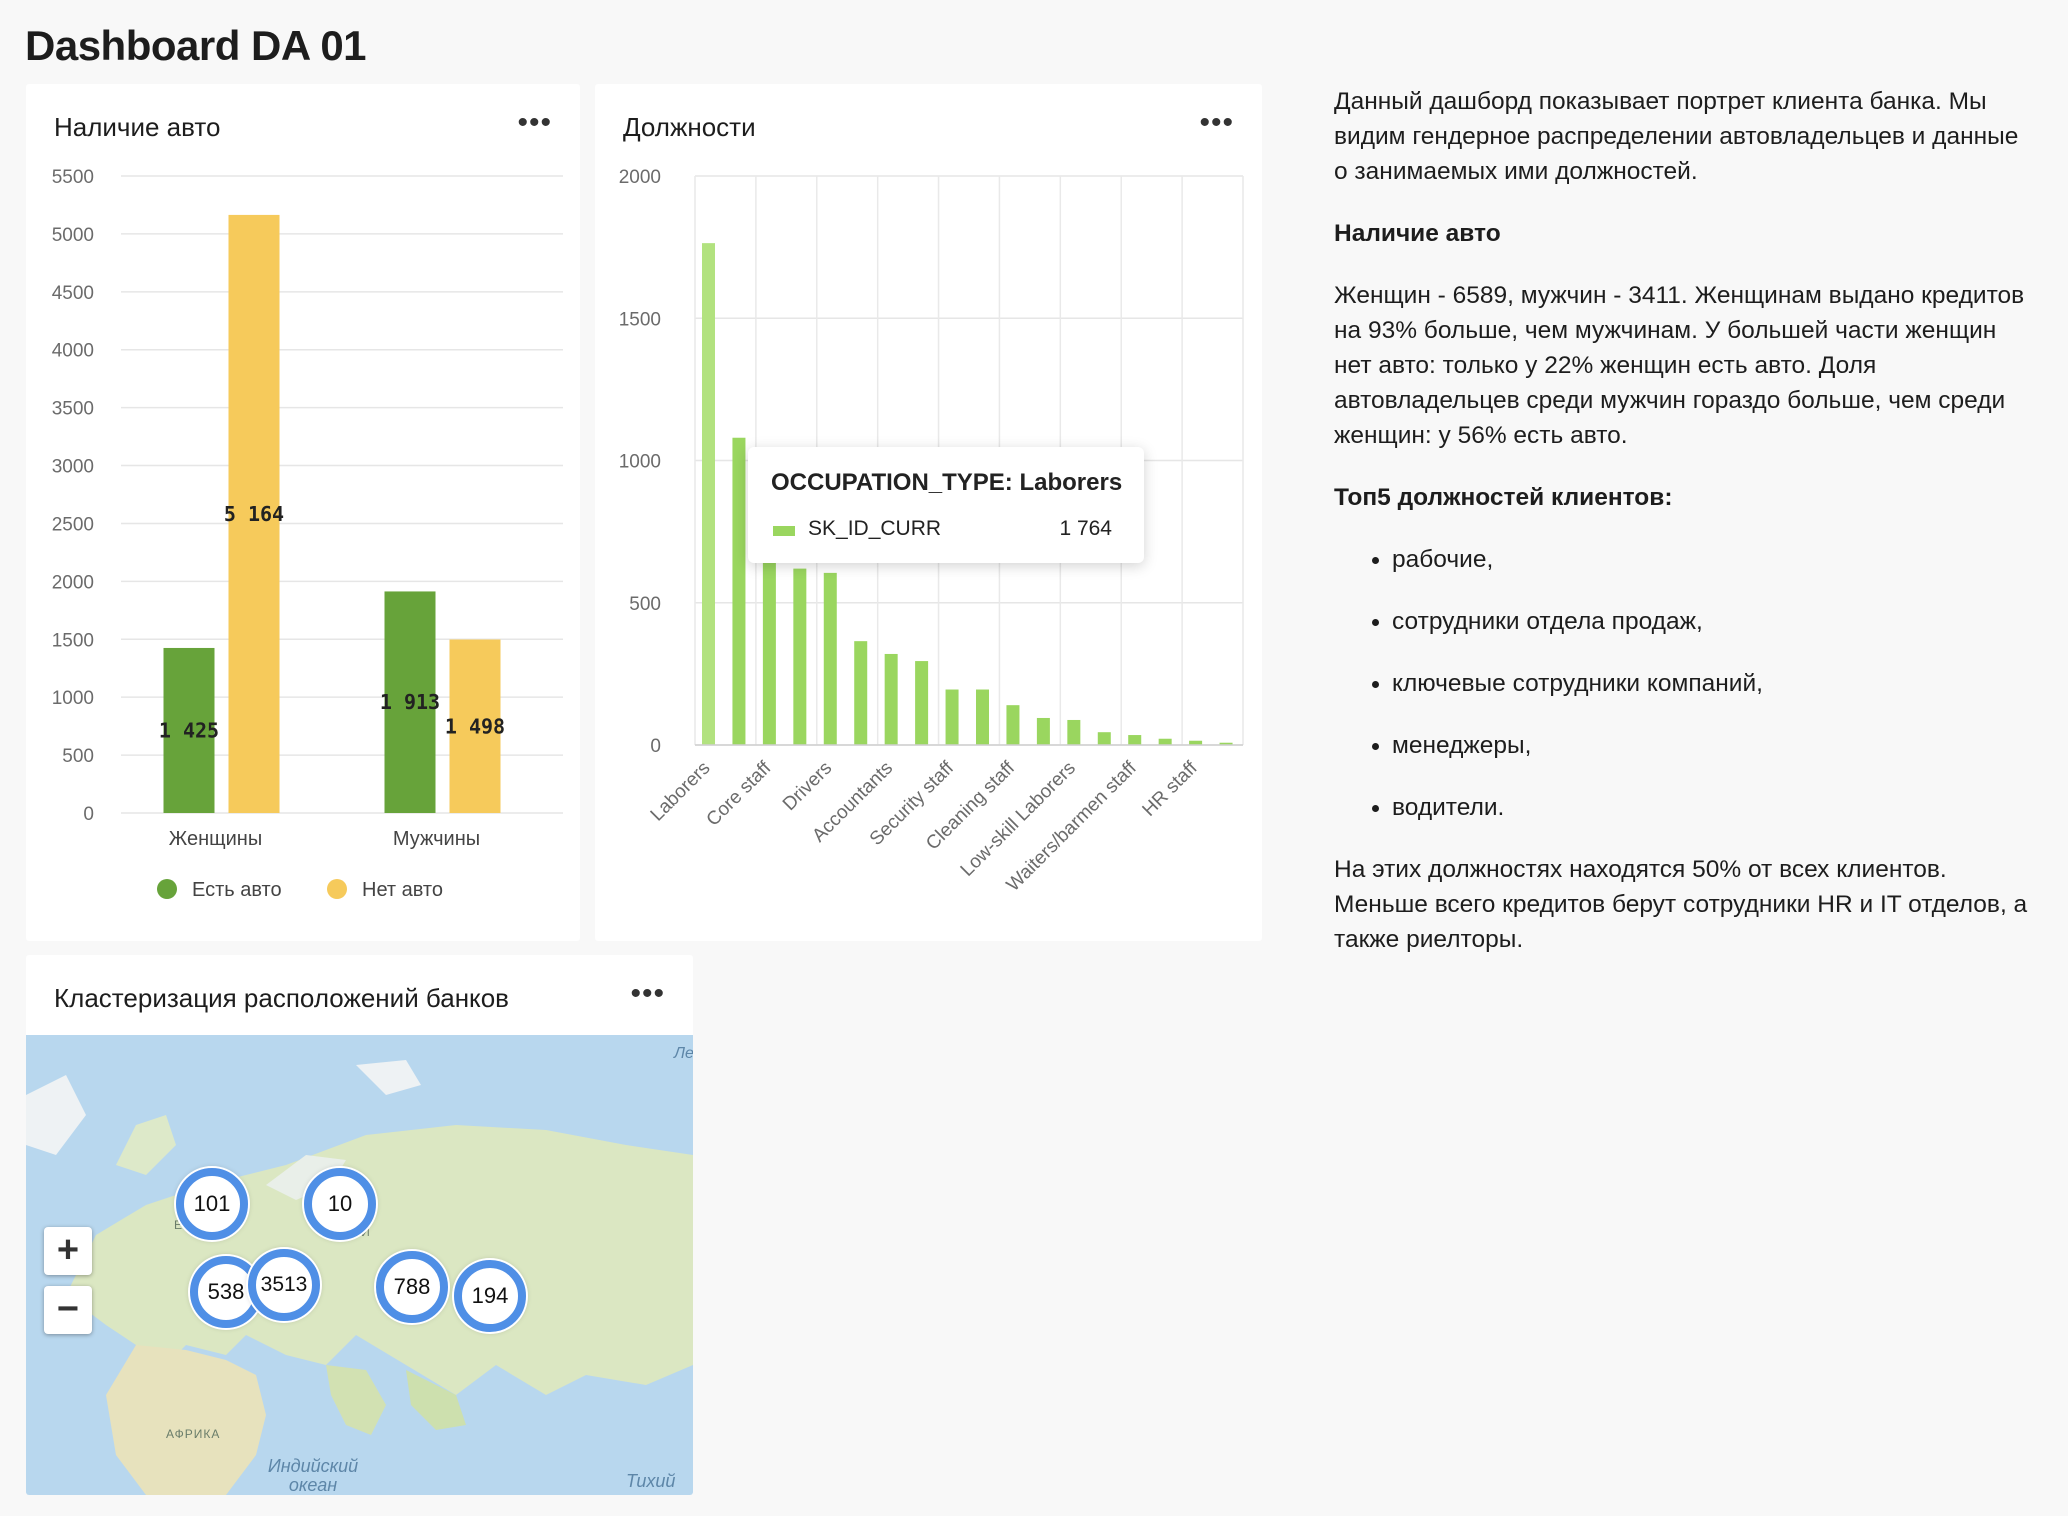 The width and height of the screenshot is (2068, 1516). Describe the element at coordinates (1713, 745) in the screenshot. I see `list-item: менеджеры,` at that location.